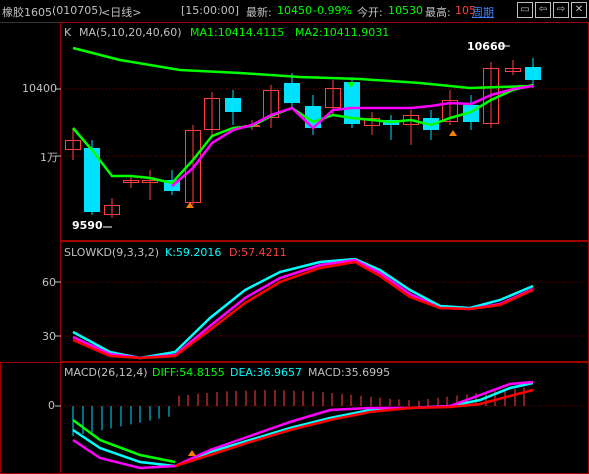 The height and width of the screenshot is (474, 589). I want to click on slowkd-title: SLOWKD(9,3,3,2), so click(112, 252).